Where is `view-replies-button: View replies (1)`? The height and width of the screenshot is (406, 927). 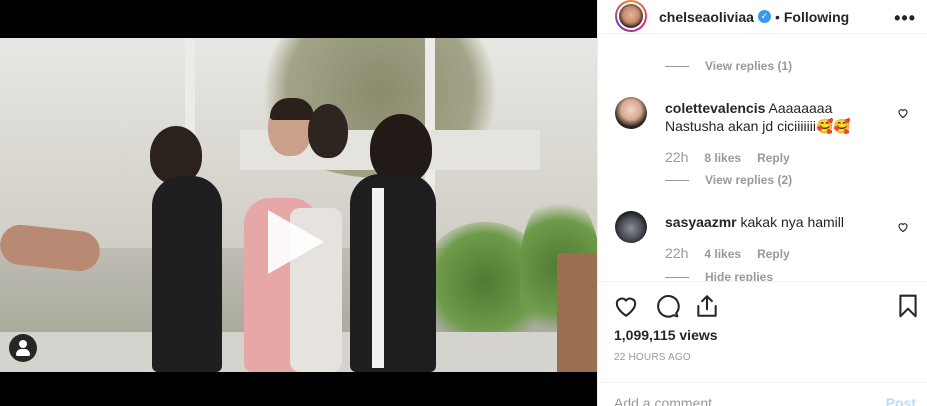 view-replies-button: View replies (1) is located at coordinates (728, 66).